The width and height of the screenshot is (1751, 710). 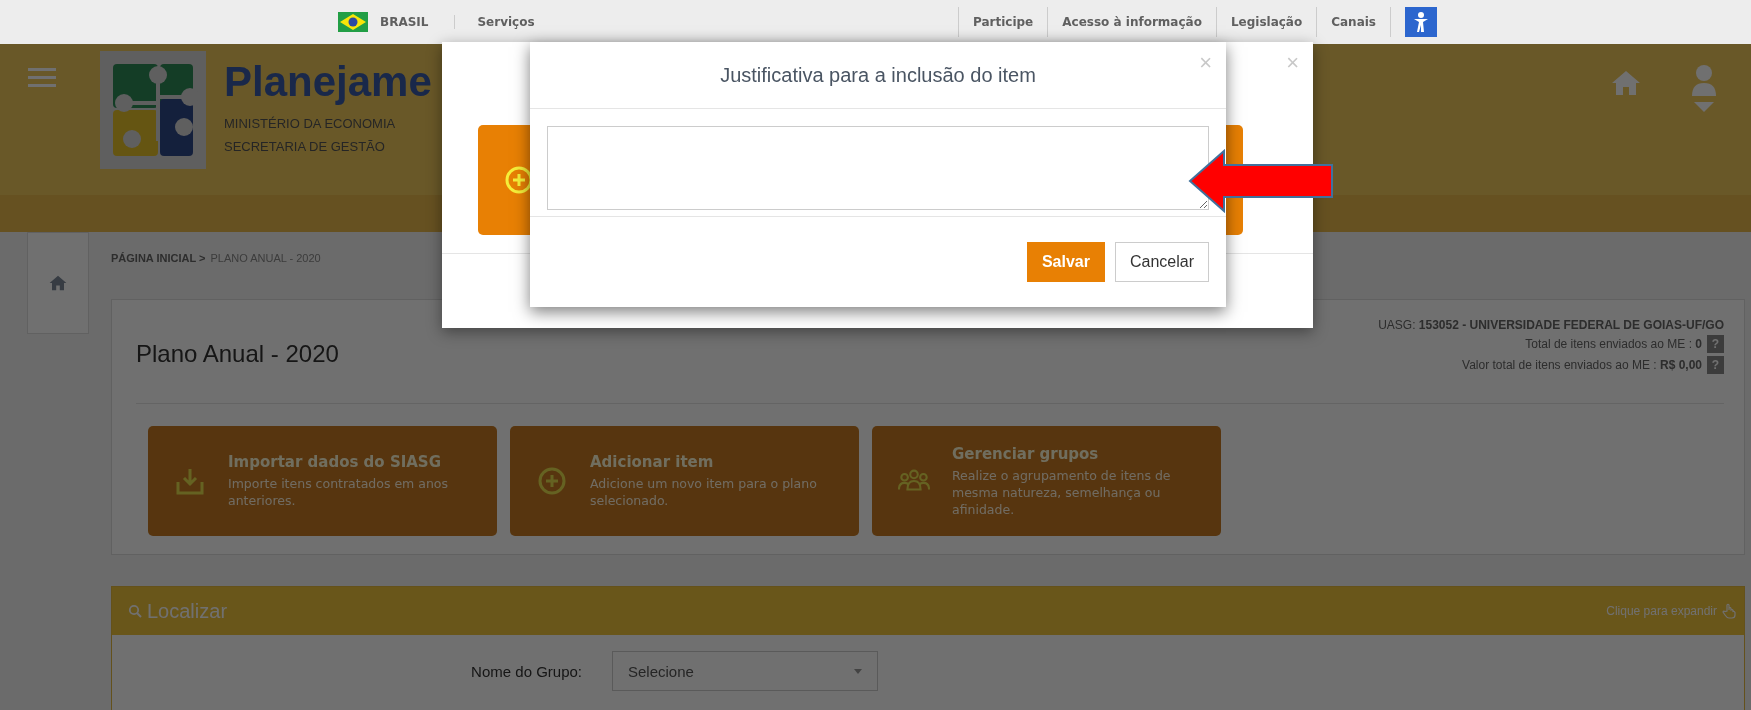 I want to click on gov-link: Serviços, so click(x=502, y=22).